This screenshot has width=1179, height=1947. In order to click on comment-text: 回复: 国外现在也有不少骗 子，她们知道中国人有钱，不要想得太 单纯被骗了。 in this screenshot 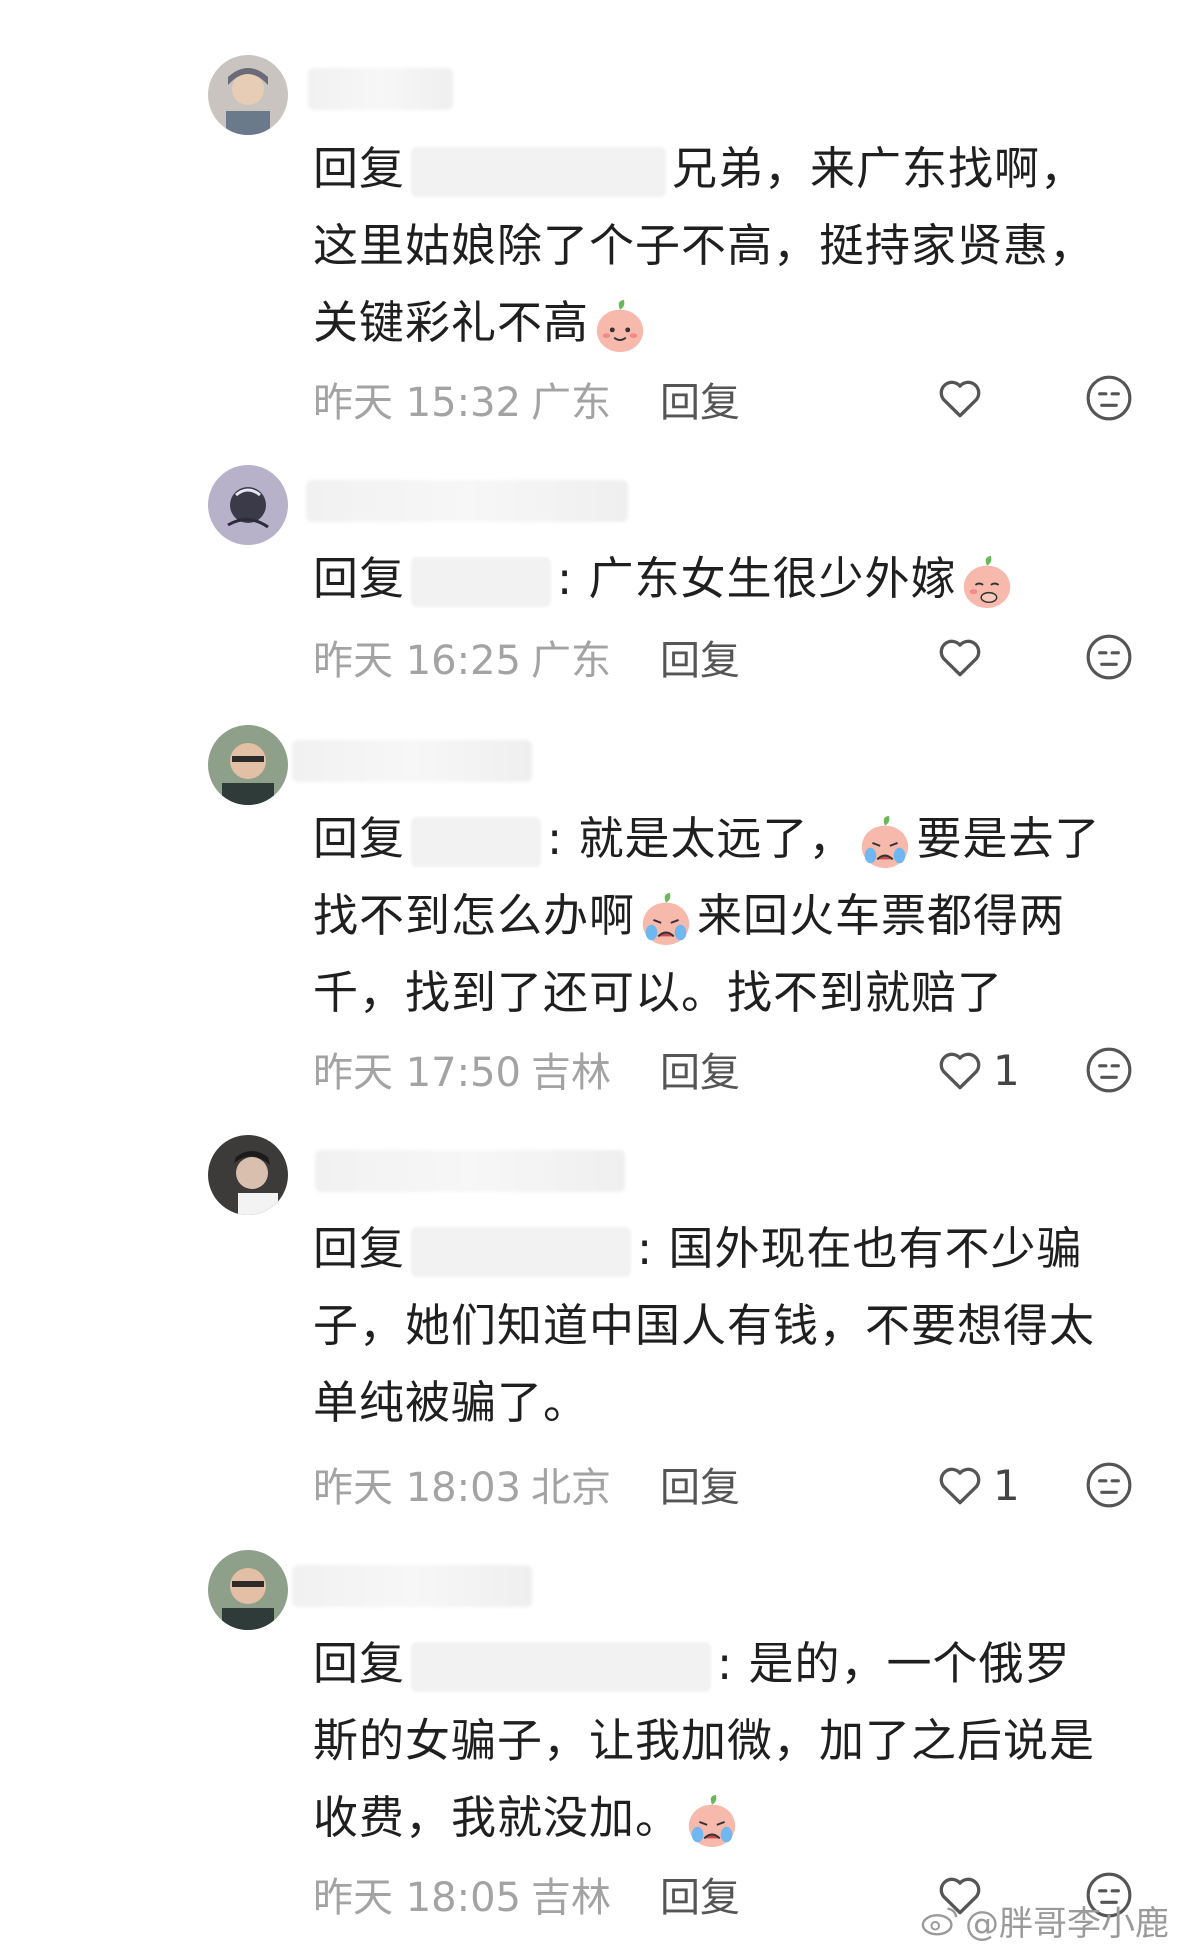, I will do `click(704, 1325)`.